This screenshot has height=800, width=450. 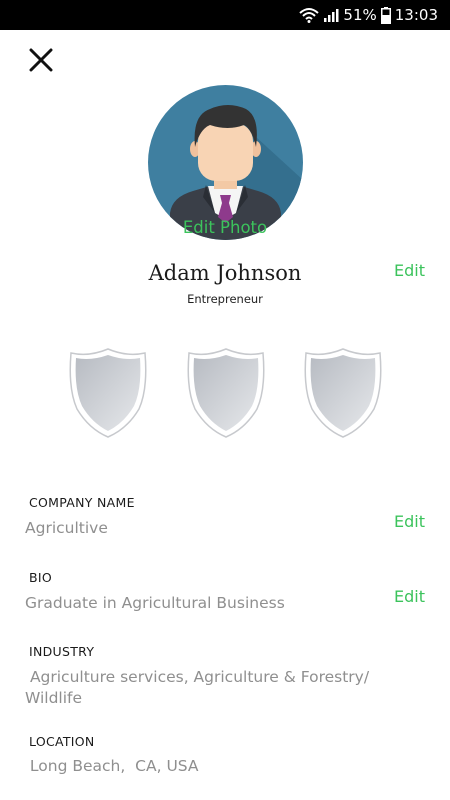 What do you see at coordinates (225, 299) in the screenshot?
I see `profile-role: Entrepreneur` at bounding box center [225, 299].